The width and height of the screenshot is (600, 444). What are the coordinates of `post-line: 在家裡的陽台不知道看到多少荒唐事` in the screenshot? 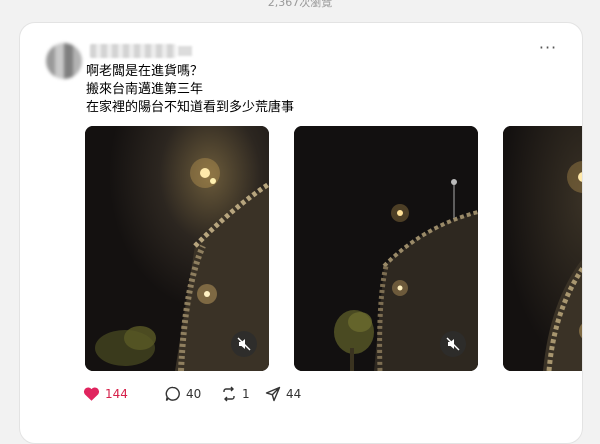 It's located at (190, 107).